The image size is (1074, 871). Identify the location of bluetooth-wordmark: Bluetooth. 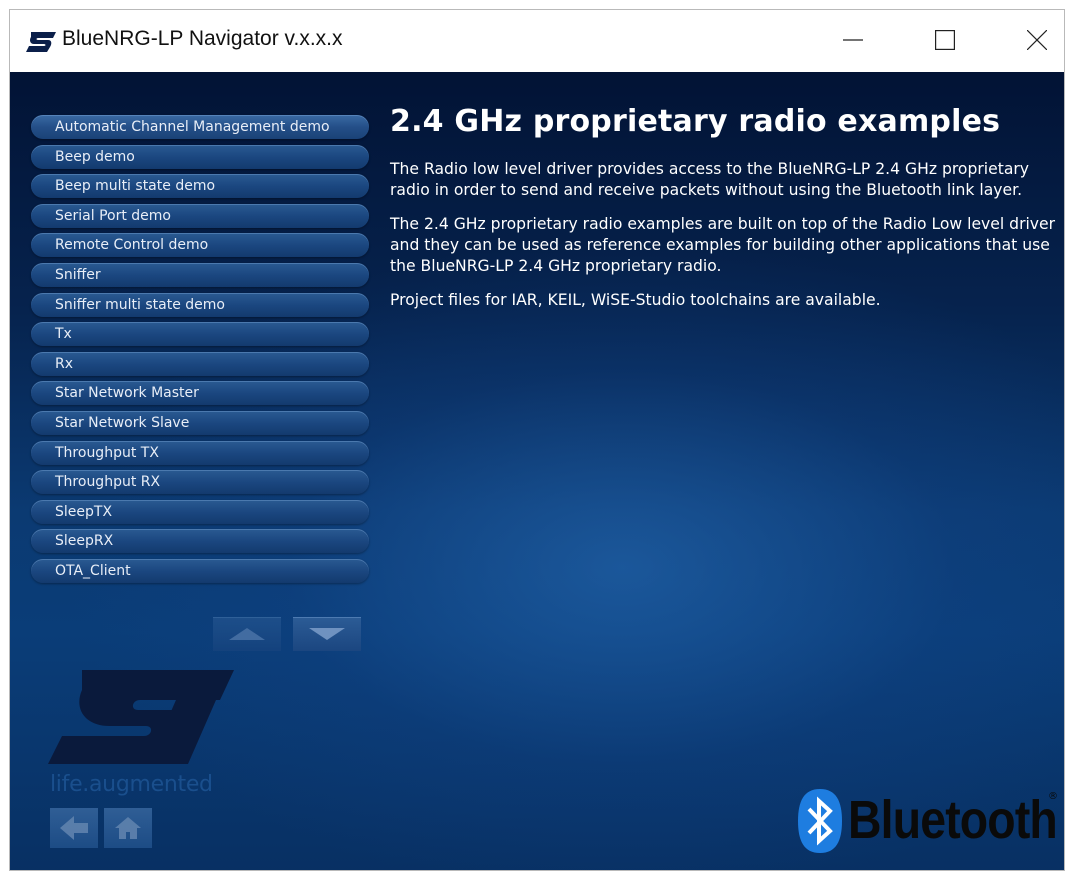
(953, 820).